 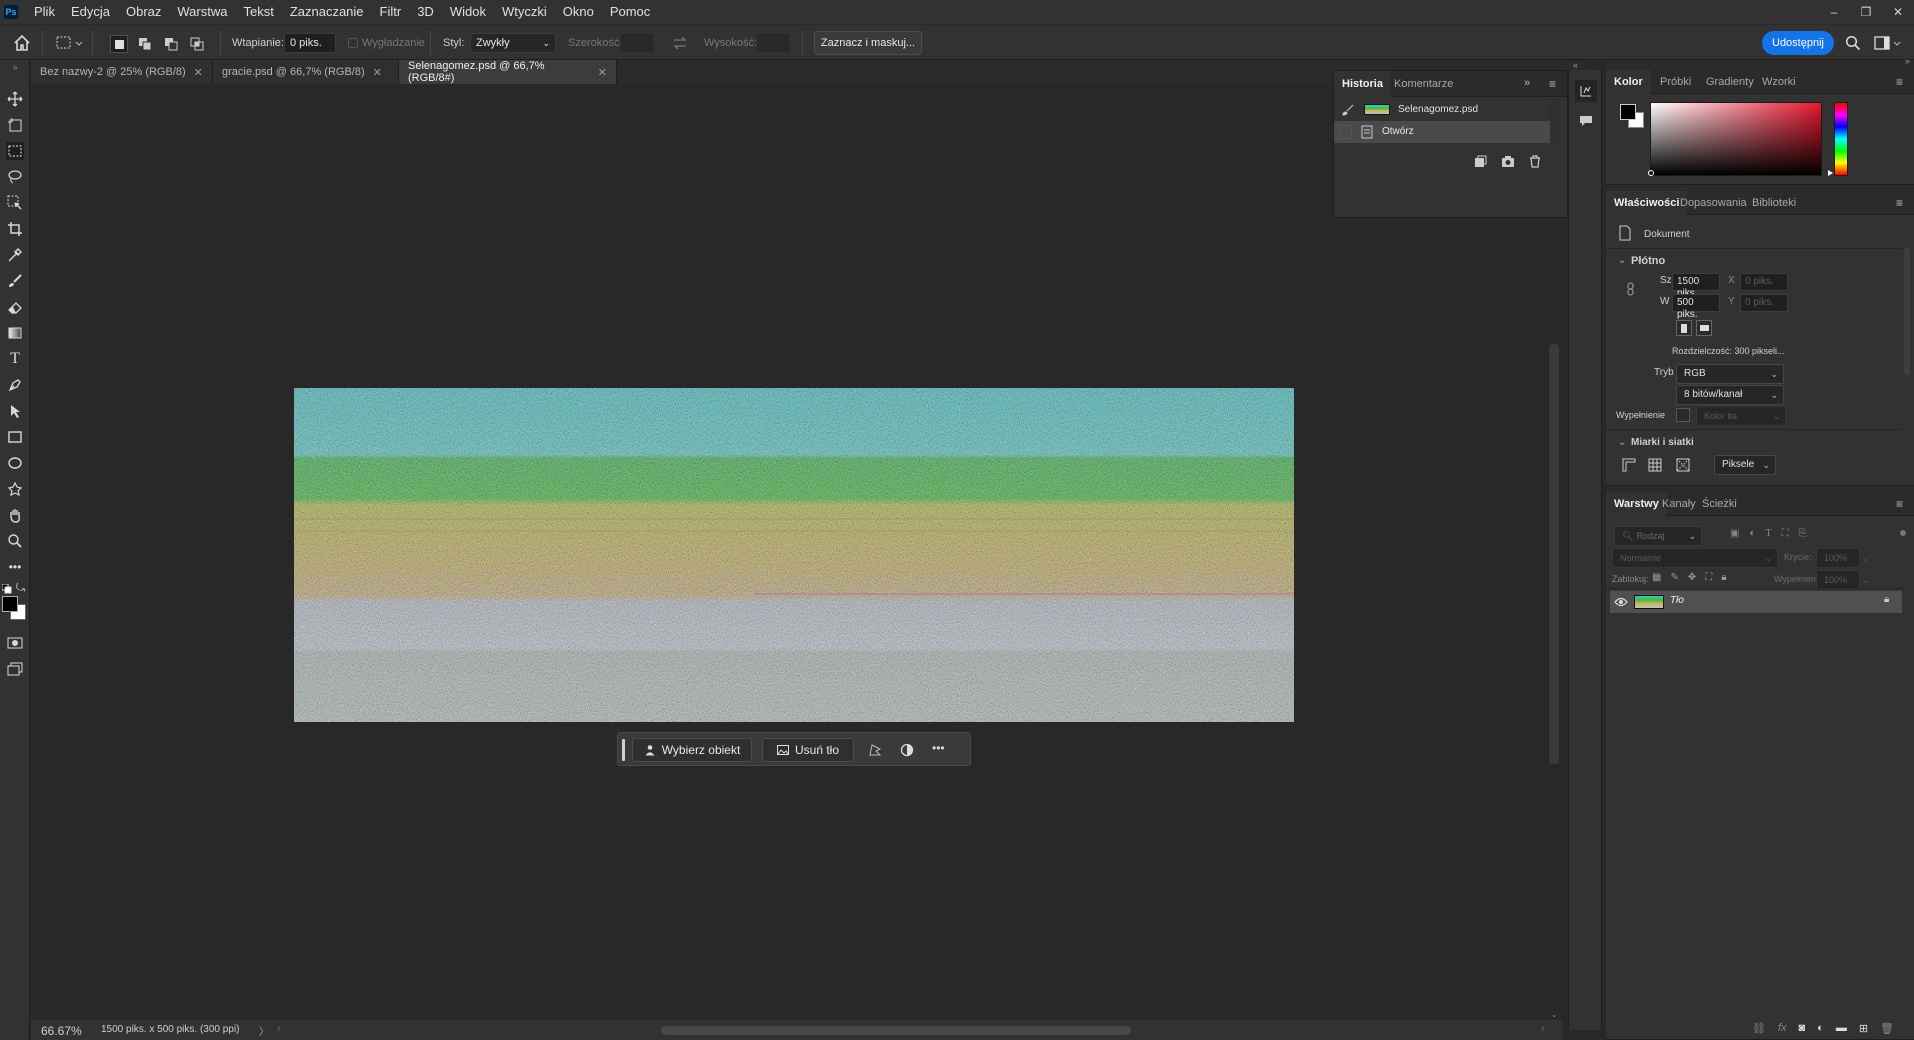 What do you see at coordinates (1842, 580) in the screenshot?
I see `layer-fill-input: 100% ⌄` at bounding box center [1842, 580].